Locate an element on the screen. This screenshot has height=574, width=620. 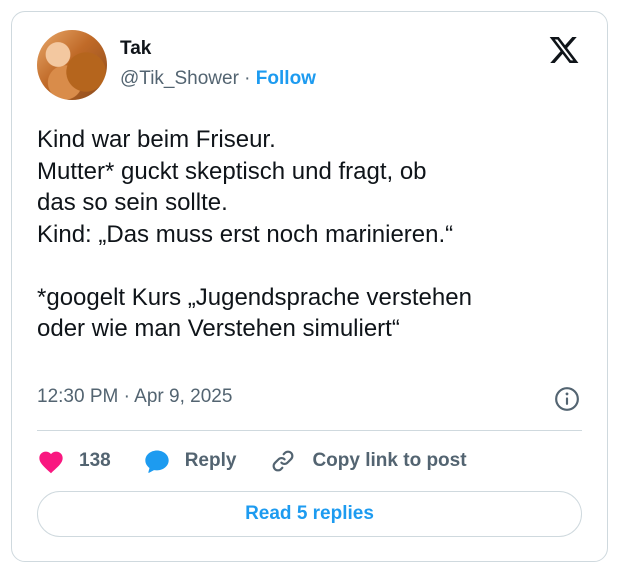
copy-link-label: Copy link to post is located at coordinates (389, 460).